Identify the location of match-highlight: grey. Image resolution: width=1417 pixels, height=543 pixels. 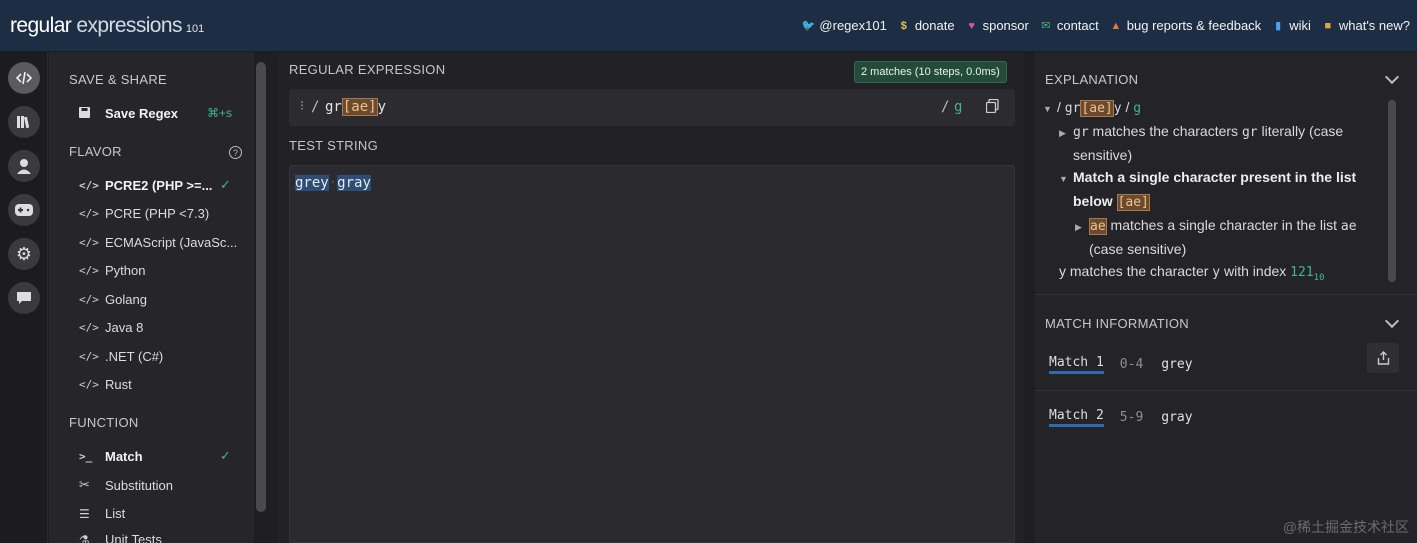
(312, 183).